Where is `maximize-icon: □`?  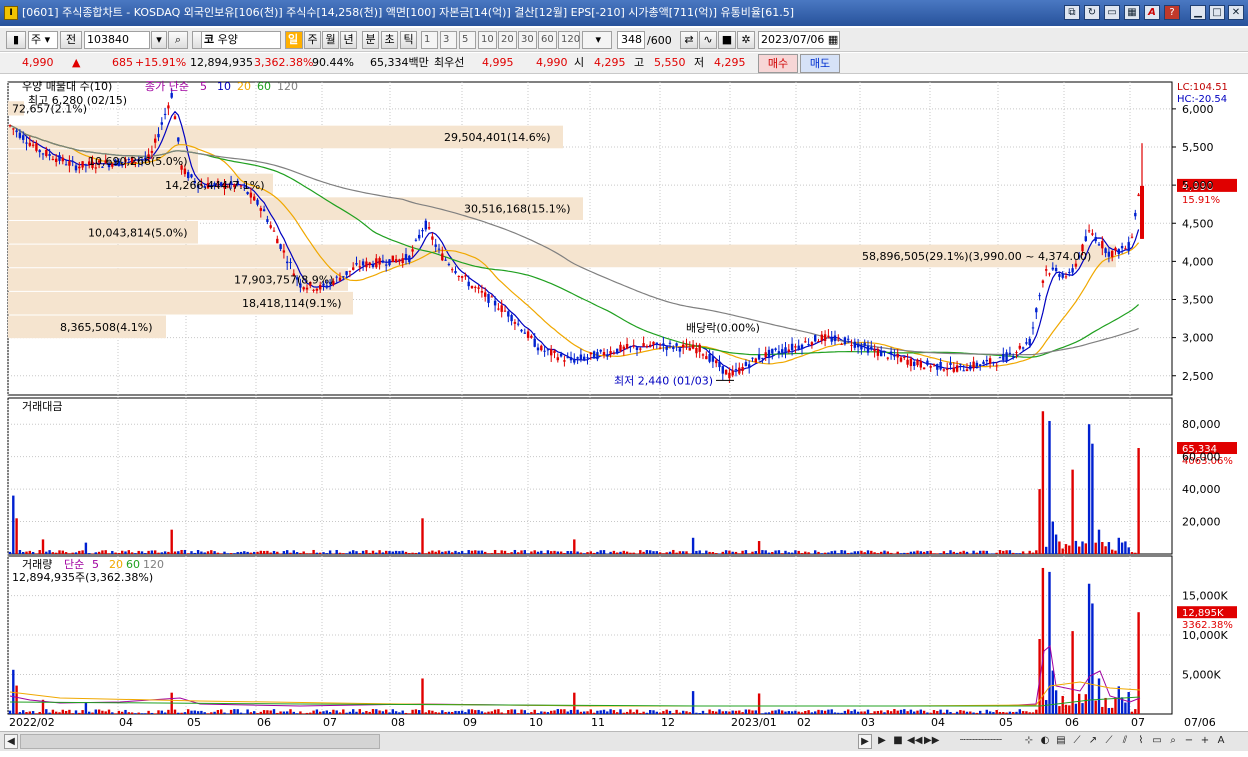
maximize-icon: □ is located at coordinates (1217, 12).